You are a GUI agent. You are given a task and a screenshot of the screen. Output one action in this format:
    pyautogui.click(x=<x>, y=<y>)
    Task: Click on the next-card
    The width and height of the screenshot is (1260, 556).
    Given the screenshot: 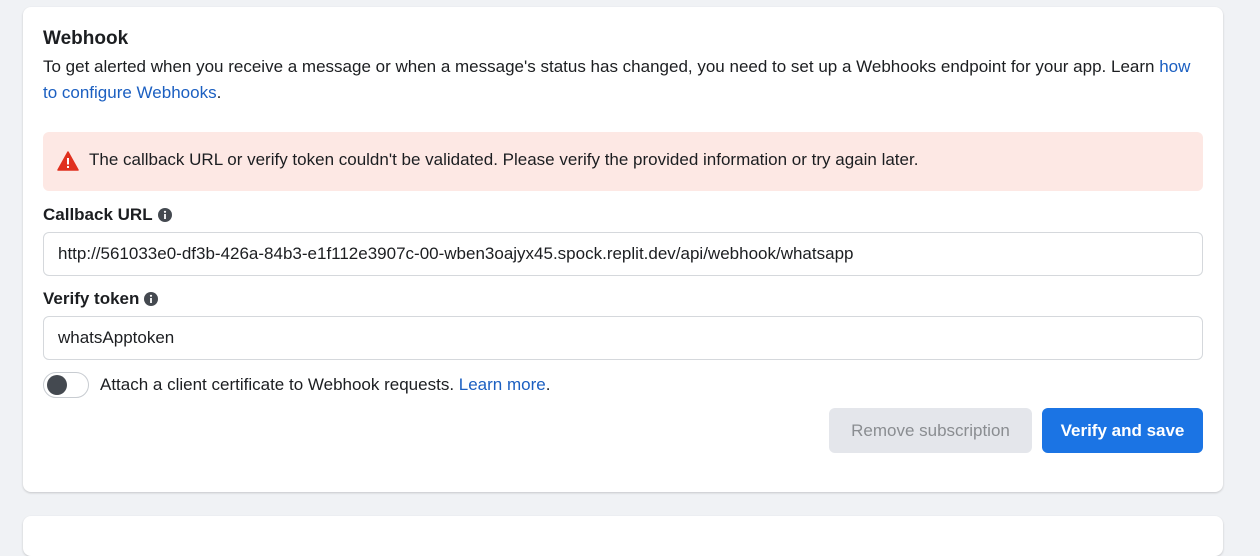 What is the action you would take?
    pyautogui.click(x=623, y=536)
    